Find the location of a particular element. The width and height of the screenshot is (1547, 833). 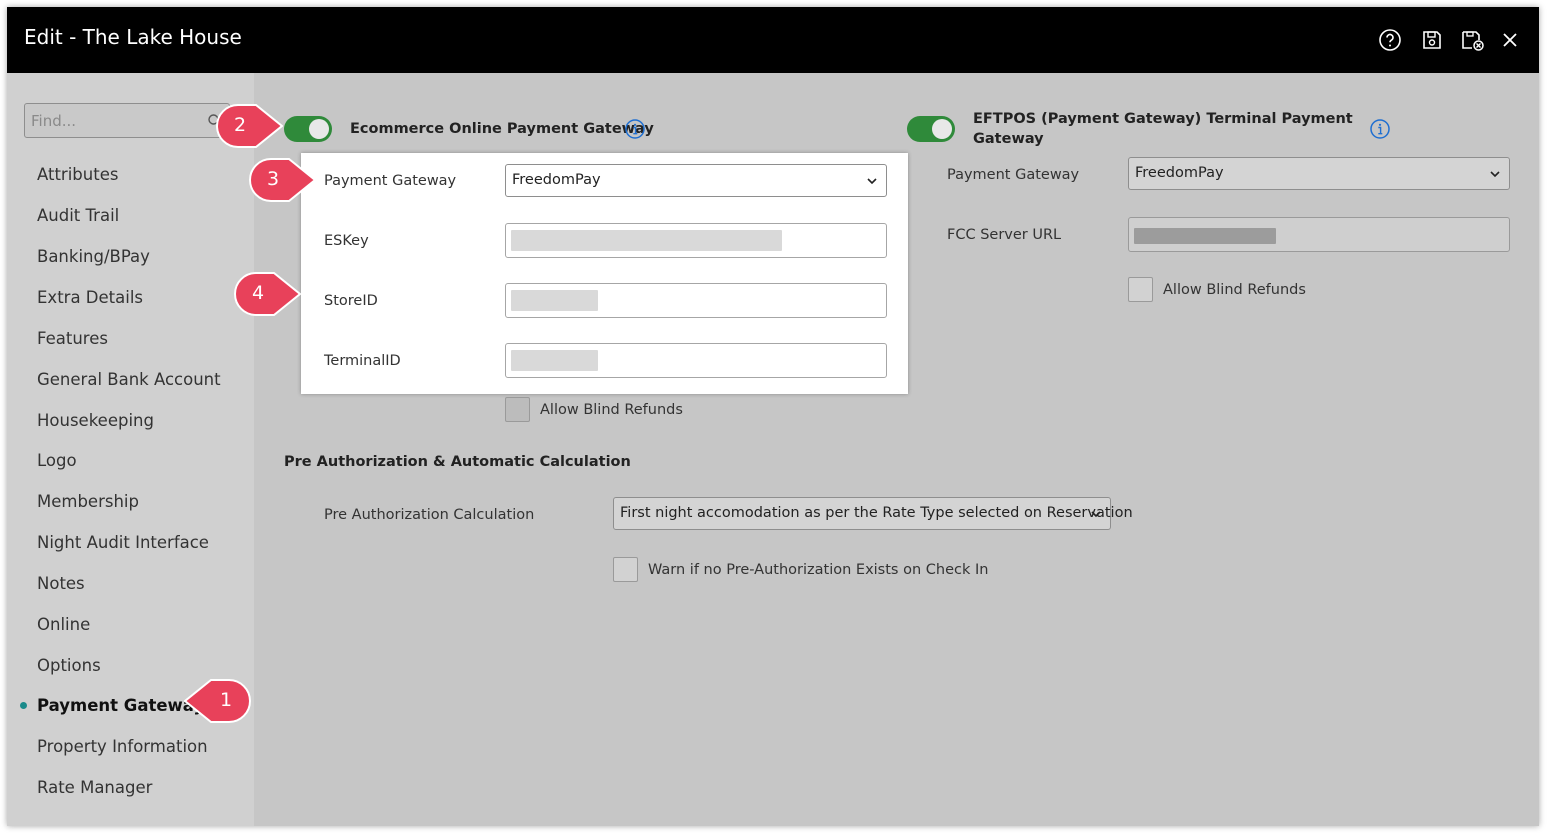

callout-number: 3 is located at coordinates (273, 179).